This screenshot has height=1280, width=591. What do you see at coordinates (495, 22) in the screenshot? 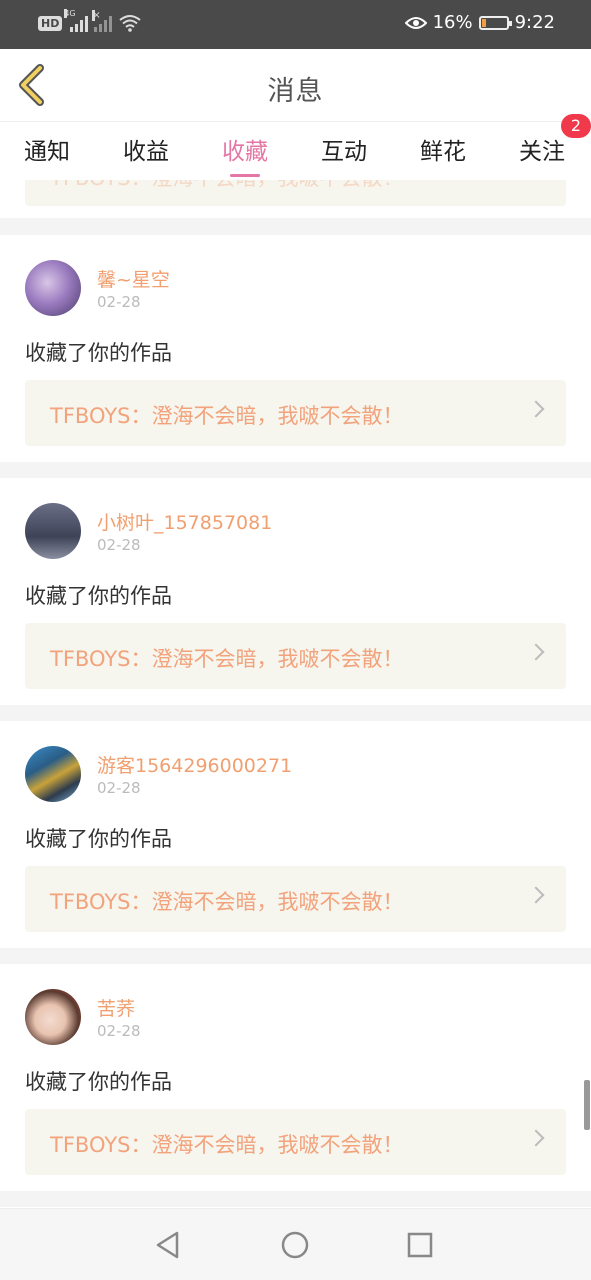
I see `battery-icon` at bounding box center [495, 22].